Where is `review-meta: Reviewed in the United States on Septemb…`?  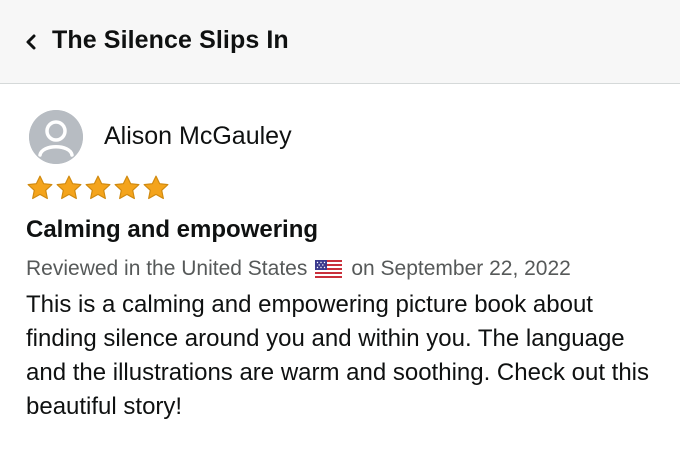
review-meta: Reviewed in the United States on Septemb… is located at coordinates (298, 269).